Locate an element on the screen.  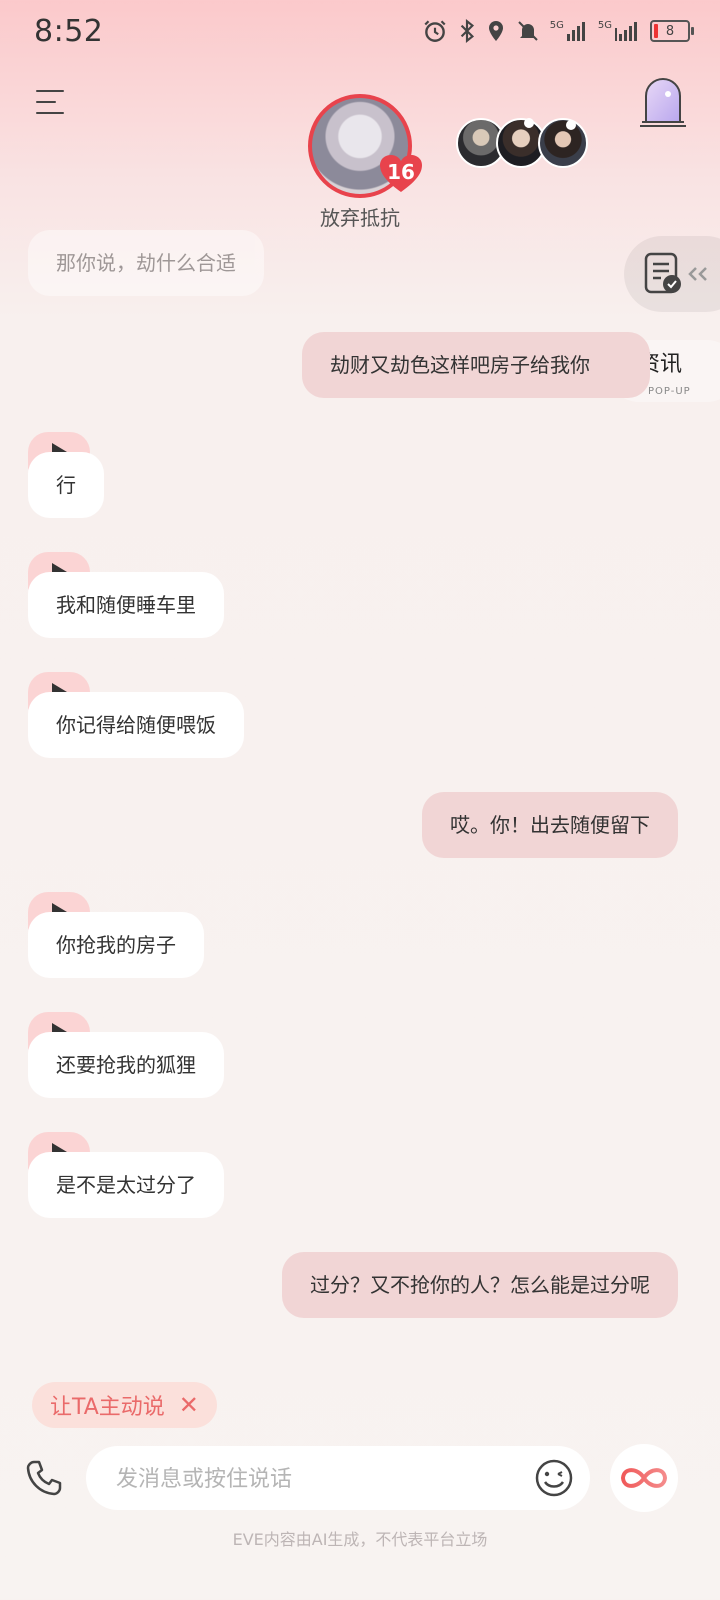
intimacy-heart-badge: 16 is located at coordinates (401, 174).